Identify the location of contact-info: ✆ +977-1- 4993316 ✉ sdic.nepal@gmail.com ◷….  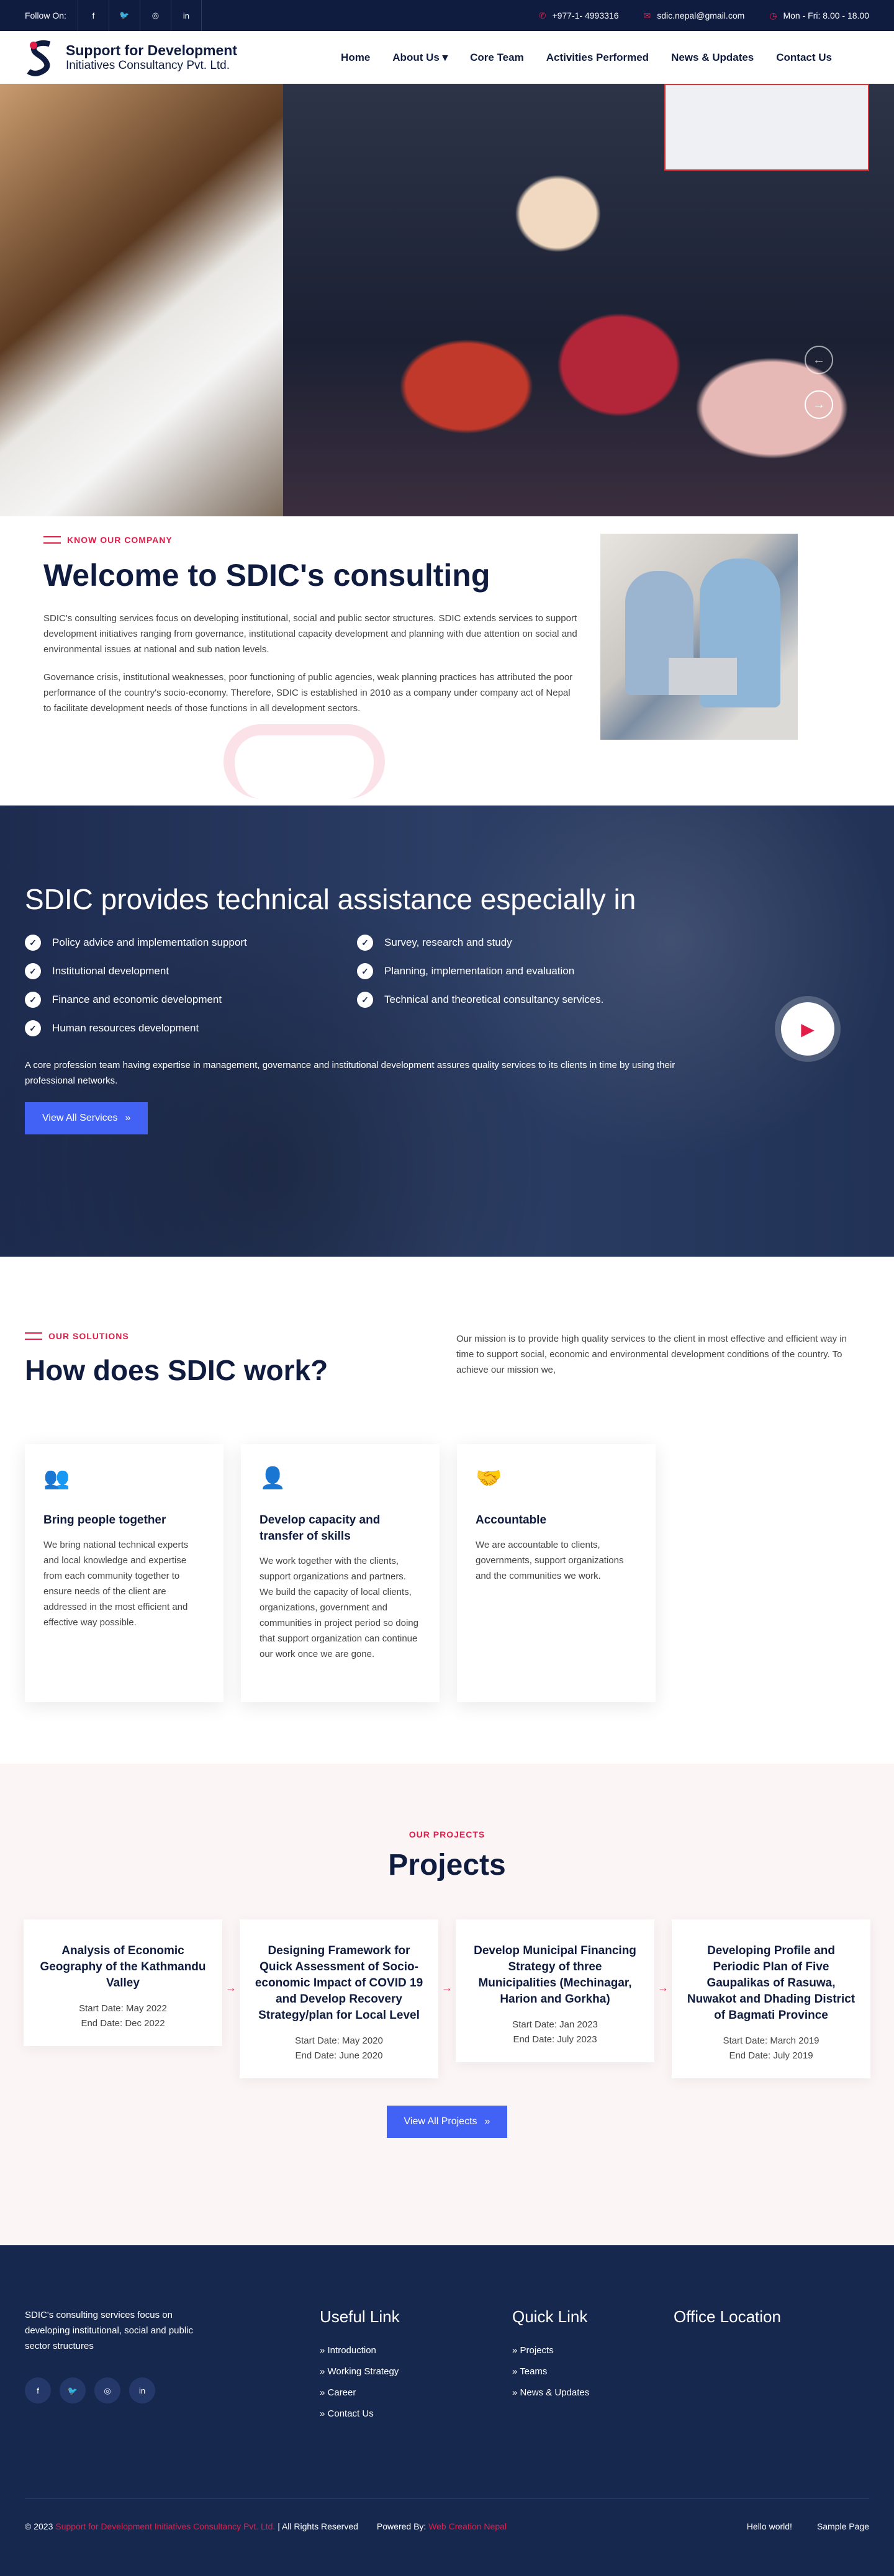
(704, 16).